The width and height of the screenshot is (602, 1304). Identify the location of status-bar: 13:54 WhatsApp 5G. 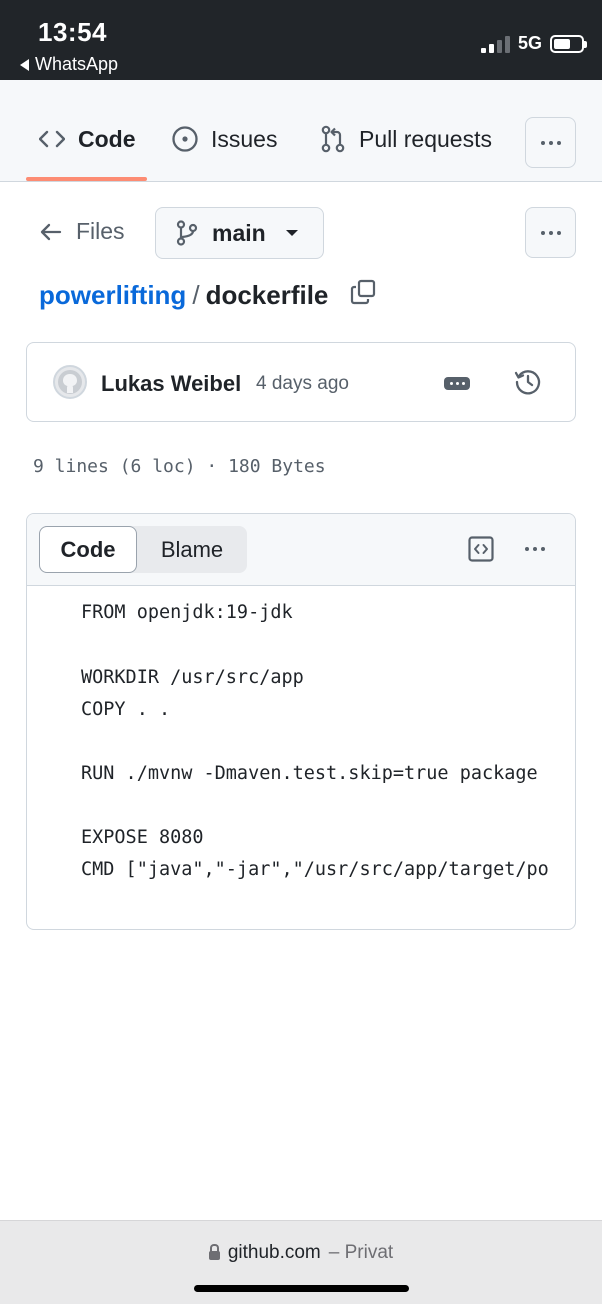
(301, 40).